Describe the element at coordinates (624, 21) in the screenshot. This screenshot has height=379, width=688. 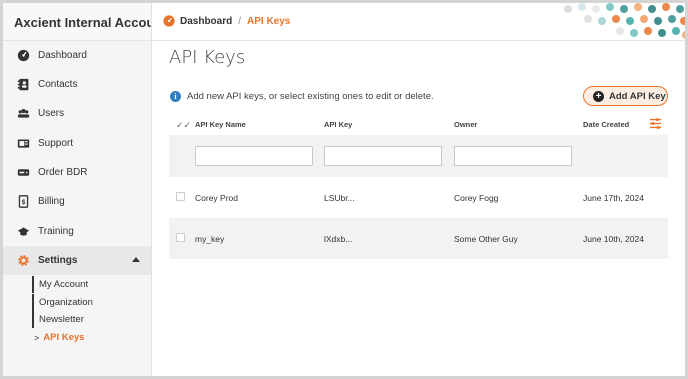
I see `decorative-pattern` at that location.